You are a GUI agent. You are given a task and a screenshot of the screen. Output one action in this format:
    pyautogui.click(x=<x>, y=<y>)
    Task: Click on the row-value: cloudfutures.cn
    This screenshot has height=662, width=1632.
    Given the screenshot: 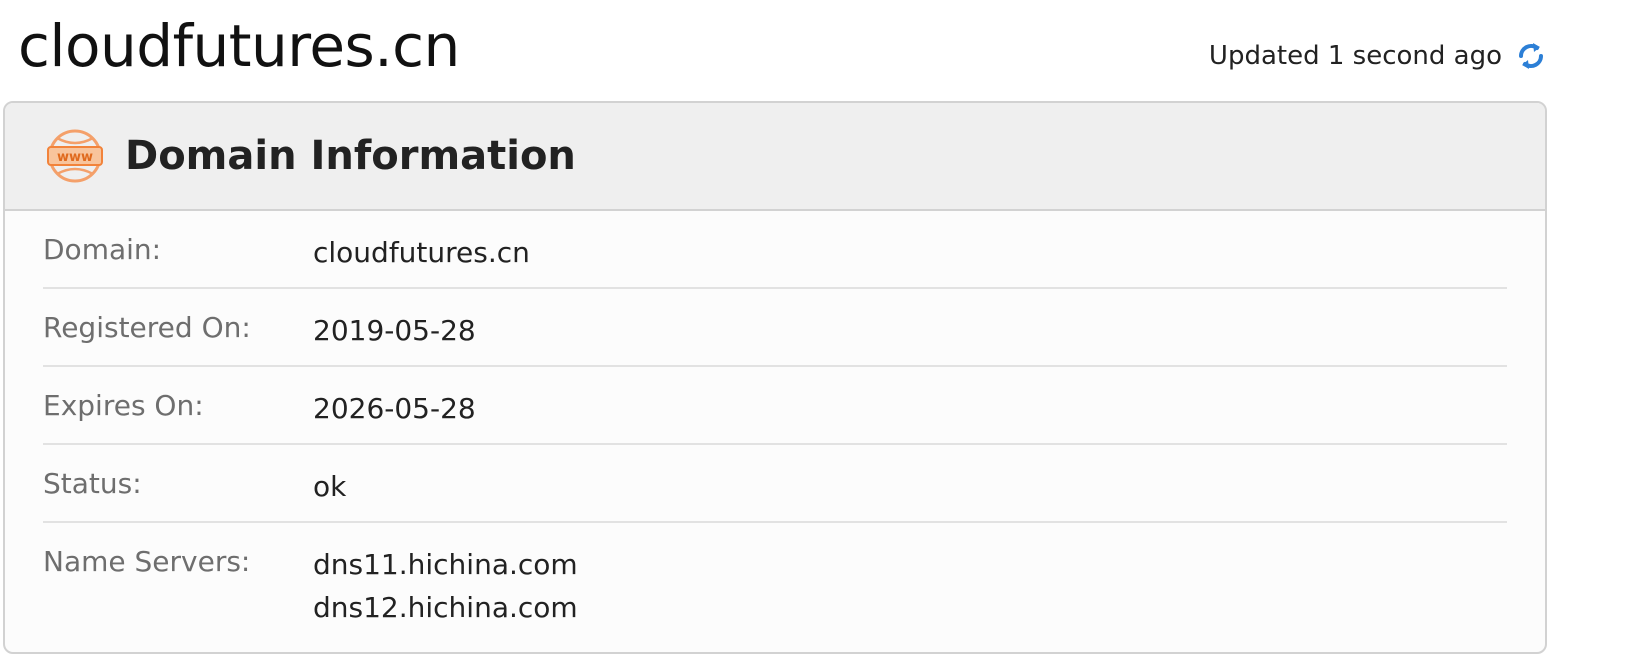 What is the action you would take?
    pyautogui.click(x=421, y=252)
    